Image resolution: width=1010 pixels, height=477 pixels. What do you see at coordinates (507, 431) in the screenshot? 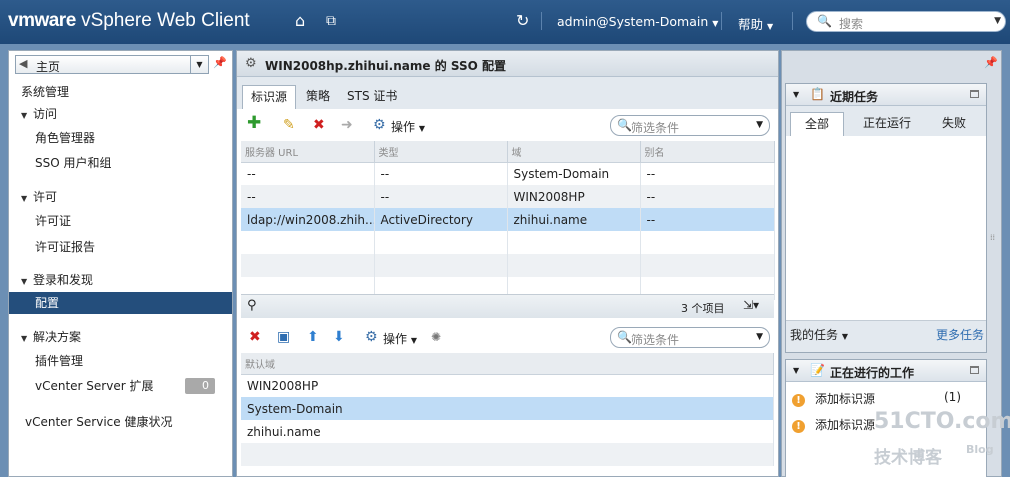
I see `table-row: zhihui.name` at bounding box center [507, 431].